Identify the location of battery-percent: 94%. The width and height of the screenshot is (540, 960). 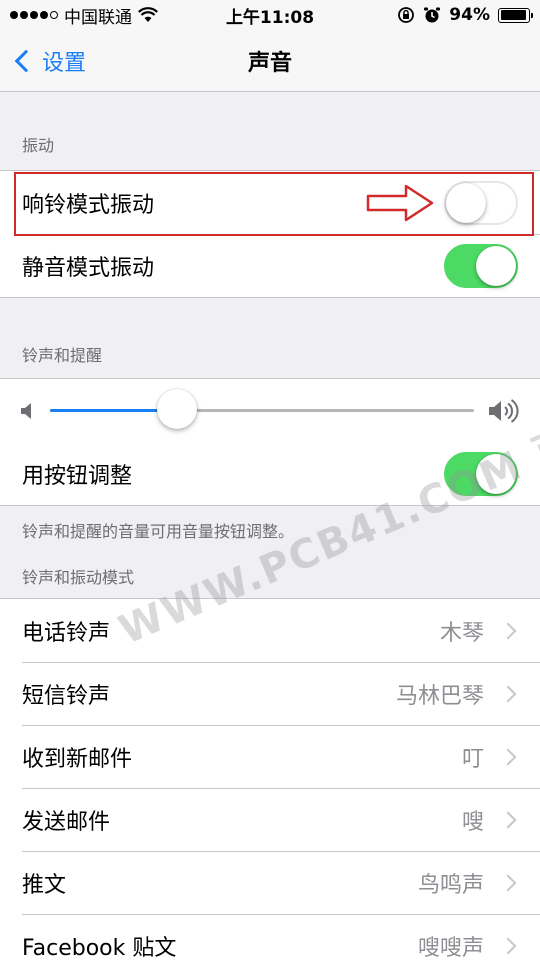
(469, 15).